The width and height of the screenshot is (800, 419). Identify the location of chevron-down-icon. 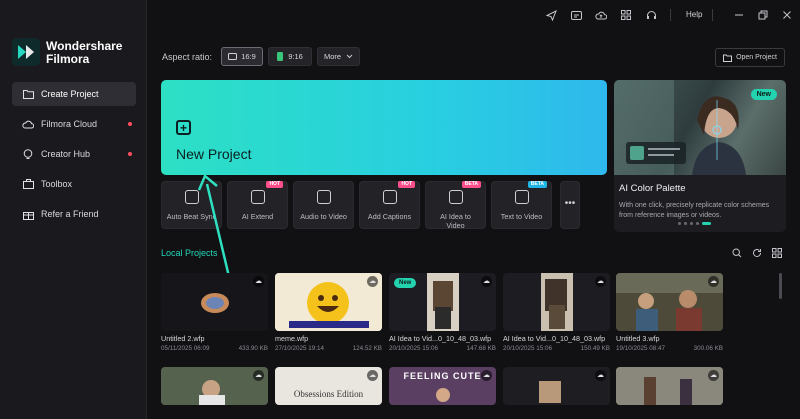
(349, 56).